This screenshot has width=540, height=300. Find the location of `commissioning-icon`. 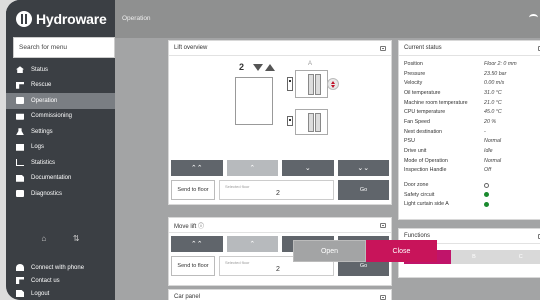

commissioning-icon is located at coordinates (20, 116).